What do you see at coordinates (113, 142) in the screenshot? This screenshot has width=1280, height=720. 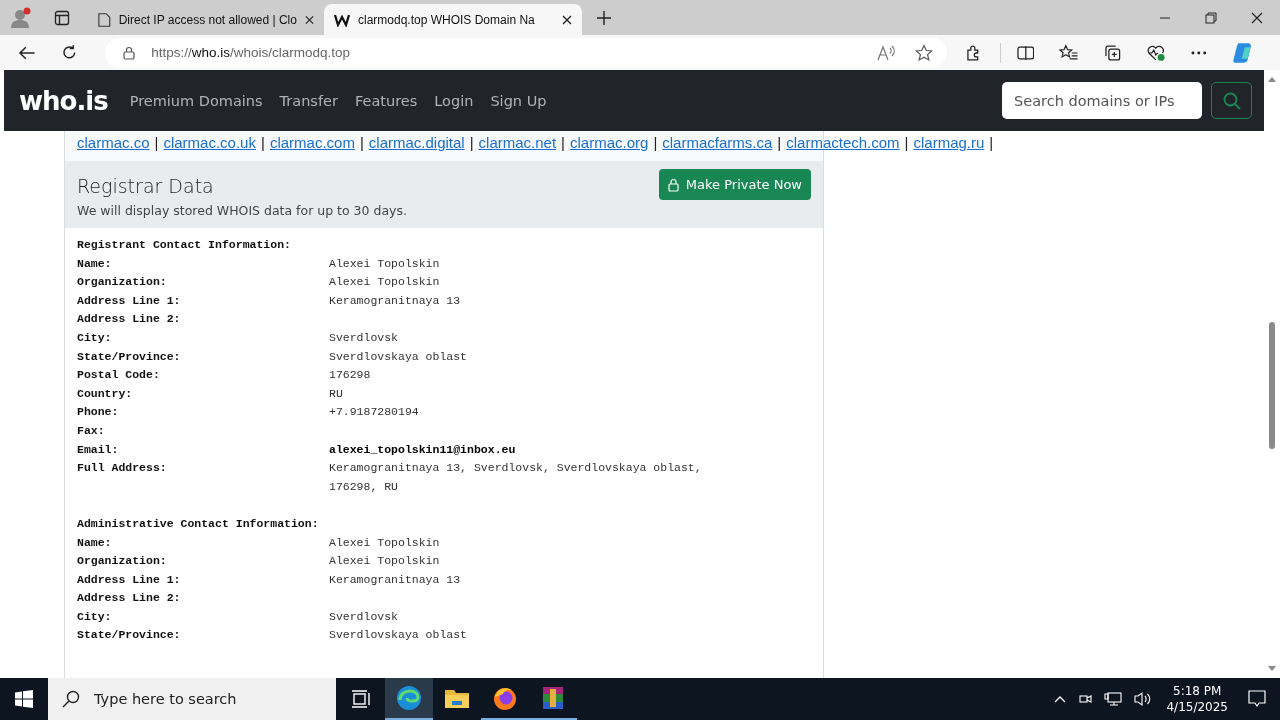 I see `domain-link: clarmac.co` at bounding box center [113, 142].